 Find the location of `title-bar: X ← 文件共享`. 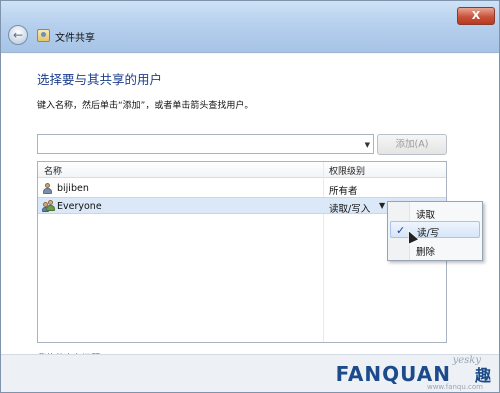

title-bar: X ← 文件共享 is located at coordinates (250, 27).